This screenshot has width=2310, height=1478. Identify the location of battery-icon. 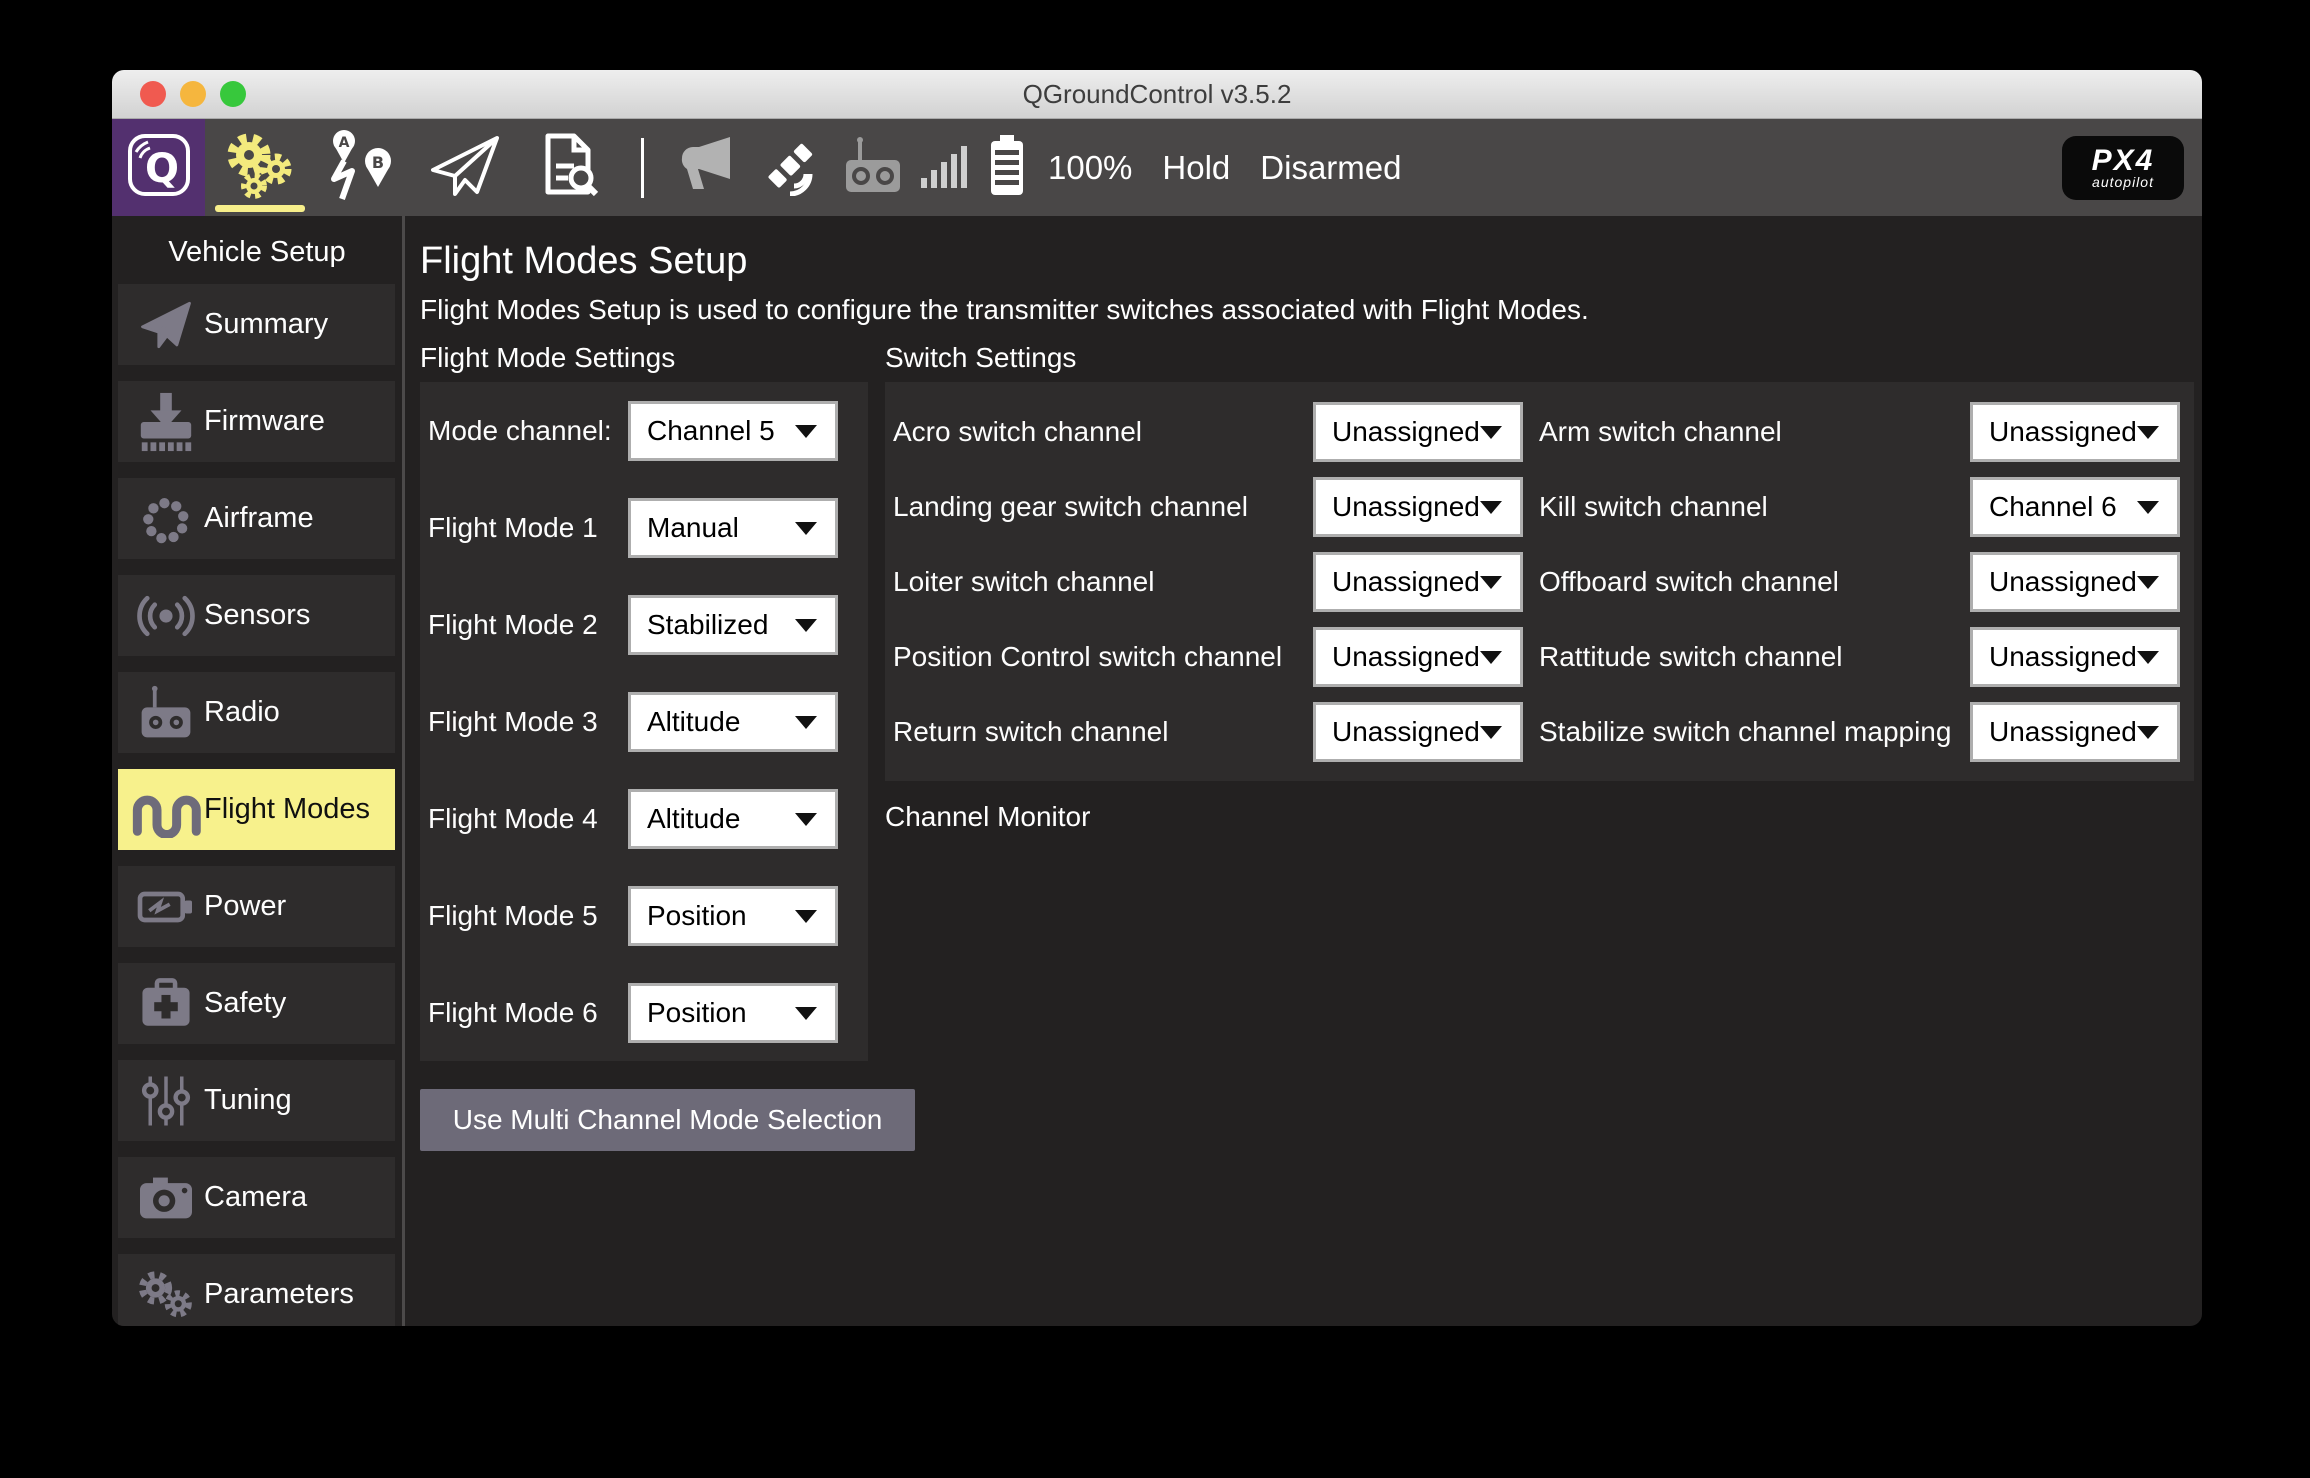
(1007, 167).